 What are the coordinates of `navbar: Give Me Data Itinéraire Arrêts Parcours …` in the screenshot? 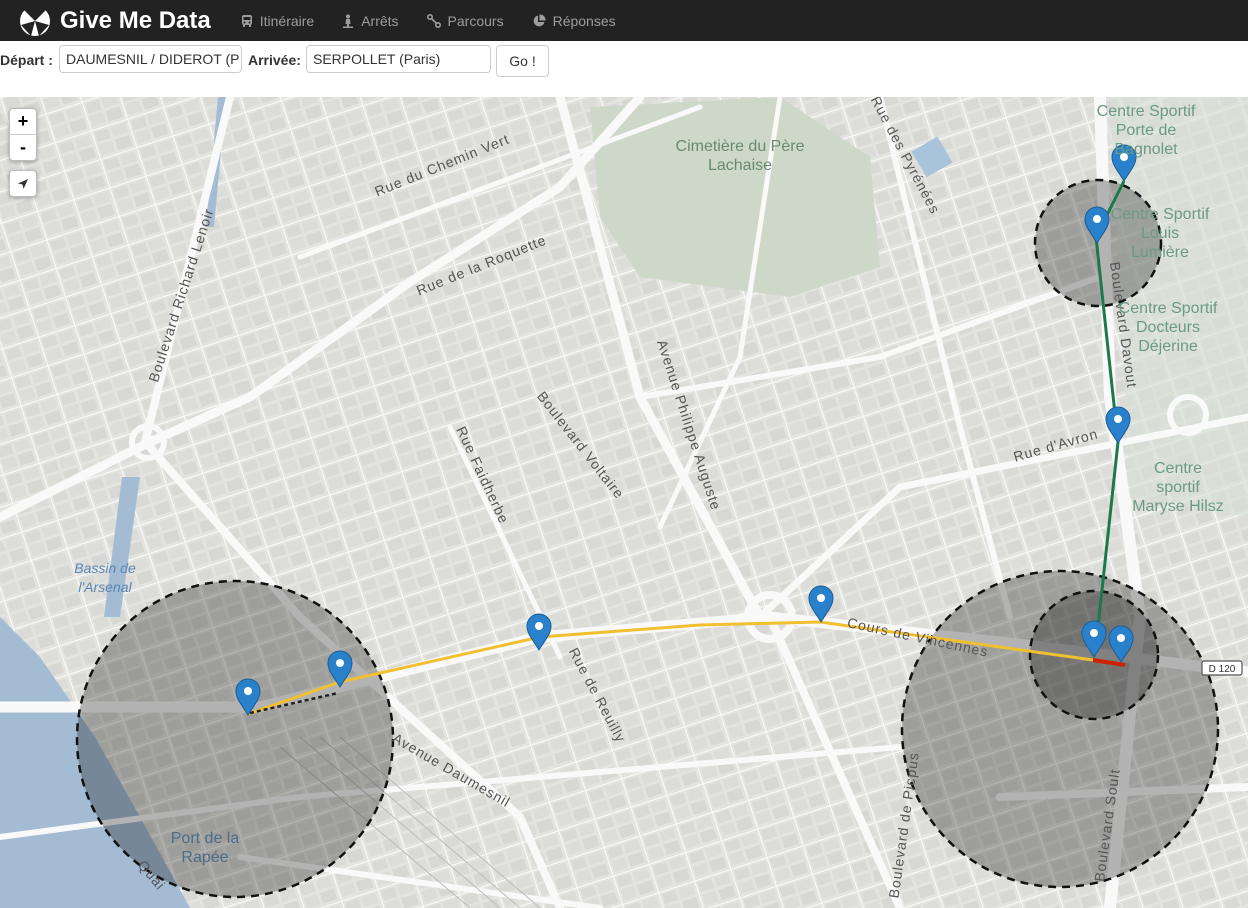 It's located at (624, 20).